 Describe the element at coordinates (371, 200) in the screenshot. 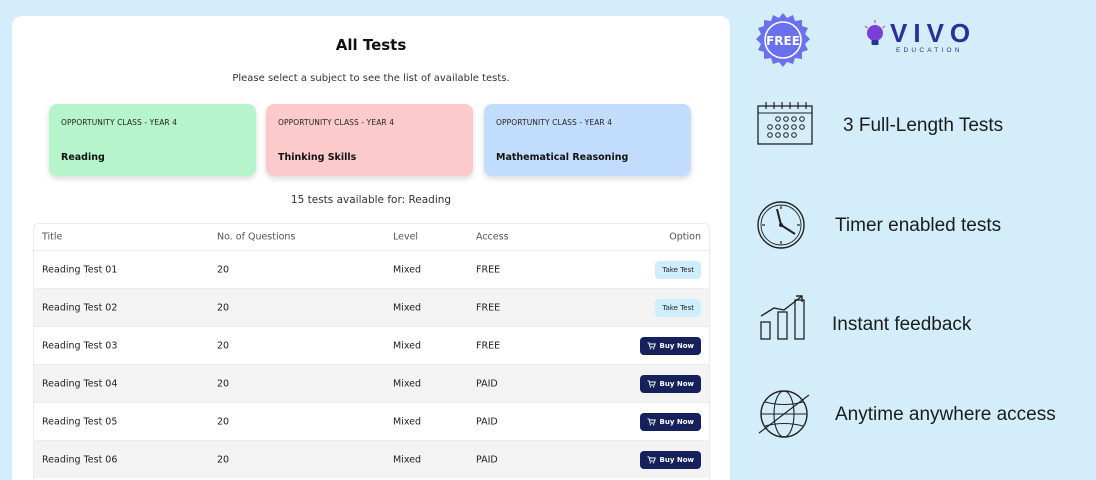

I see `tests-count: 15 tests available for: Reading` at that location.